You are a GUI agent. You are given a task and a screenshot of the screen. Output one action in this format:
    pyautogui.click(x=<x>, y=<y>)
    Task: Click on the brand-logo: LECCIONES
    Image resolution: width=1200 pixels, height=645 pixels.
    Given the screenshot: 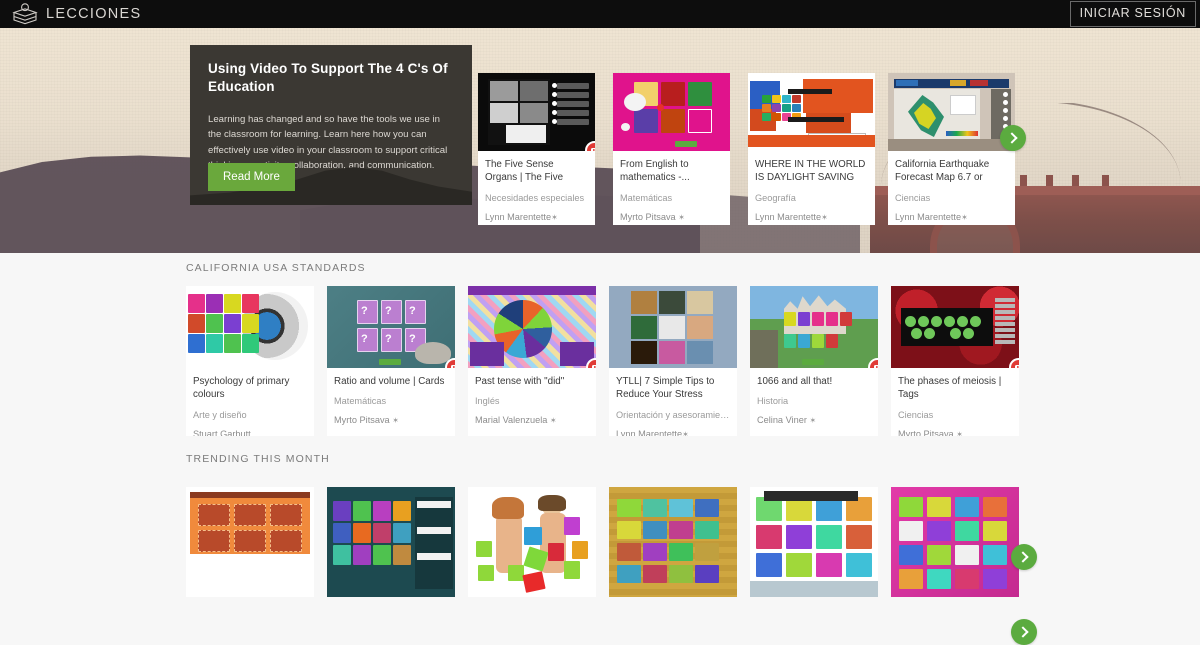 What is the action you would take?
    pyautogui.click(x=71, y=14)
    